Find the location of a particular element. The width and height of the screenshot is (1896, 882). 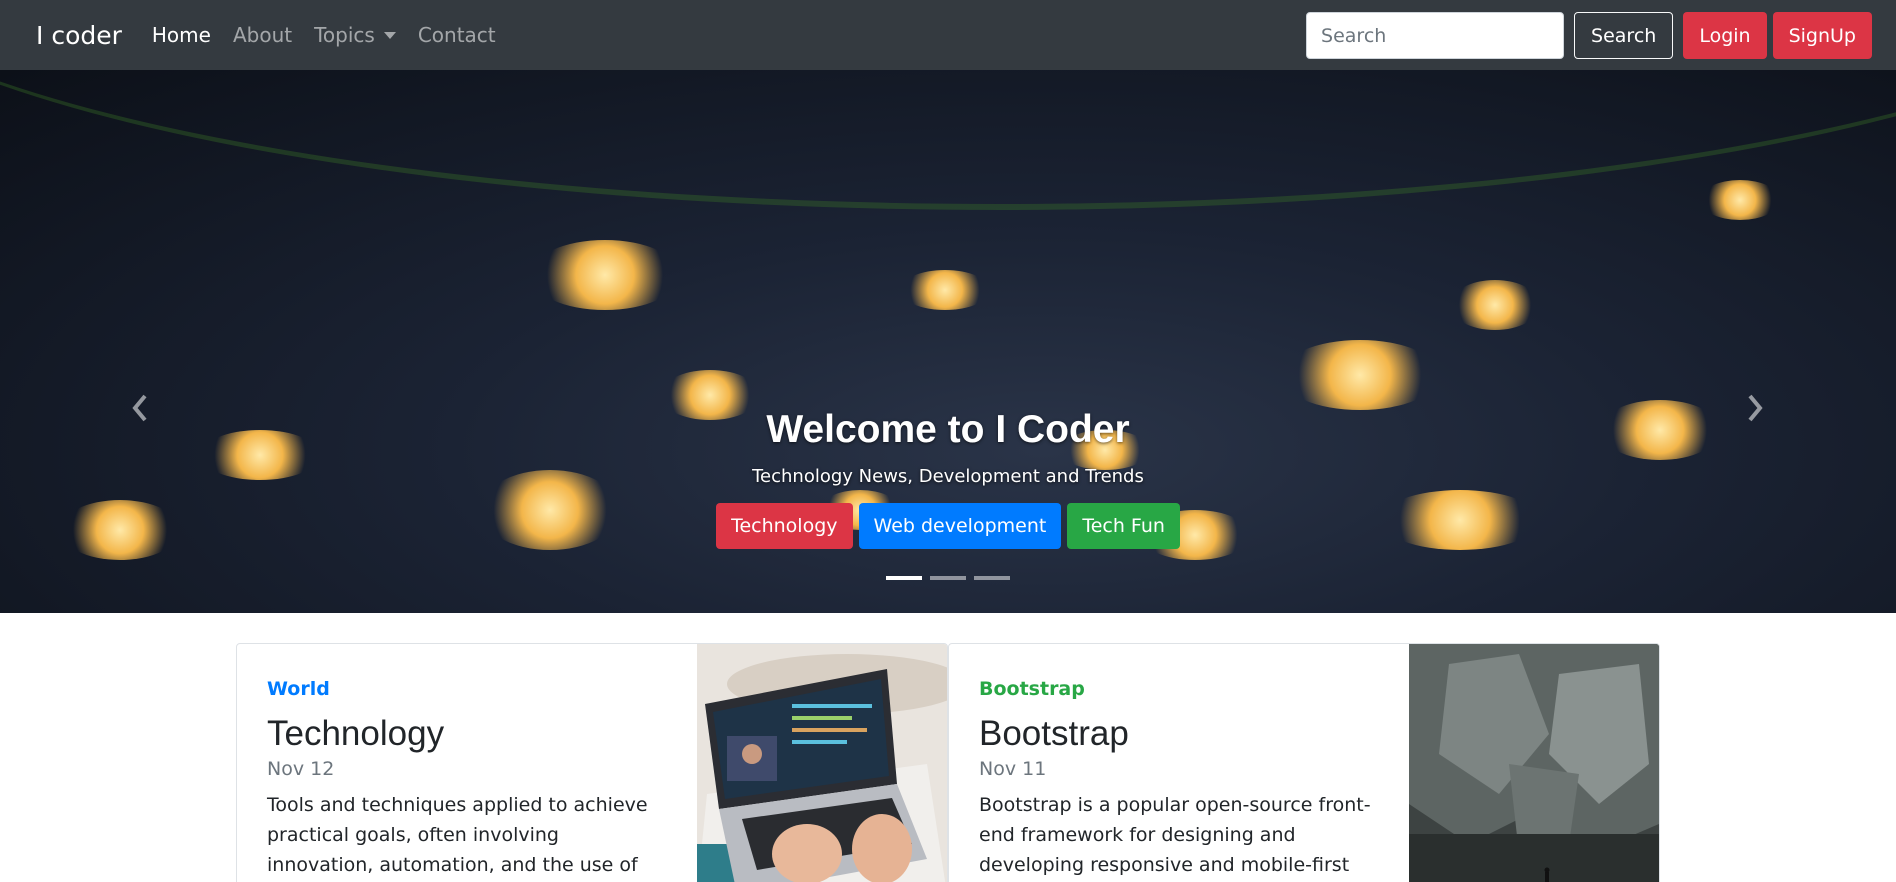

nav-links: Home About Topics Contact is located at coordinates (335, 35).